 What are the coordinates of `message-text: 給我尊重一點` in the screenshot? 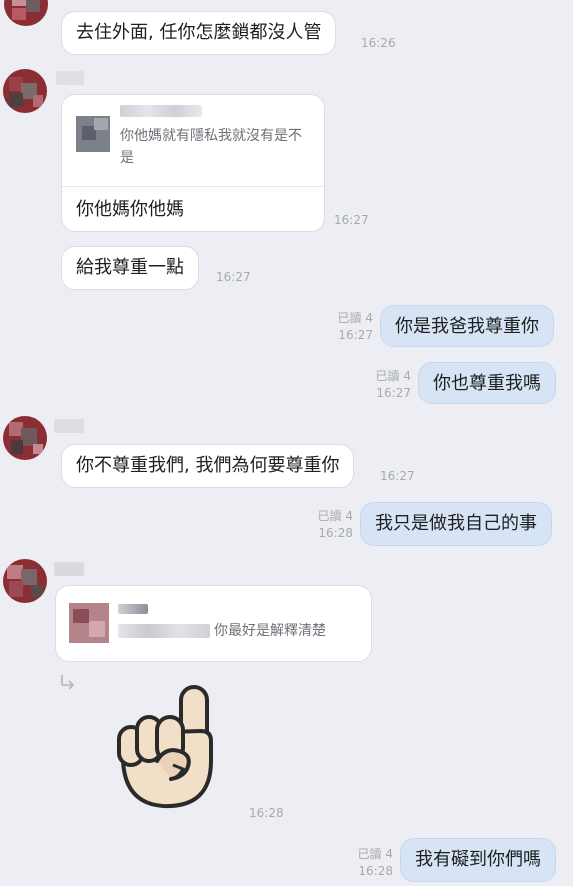 It's located at (130, 267).